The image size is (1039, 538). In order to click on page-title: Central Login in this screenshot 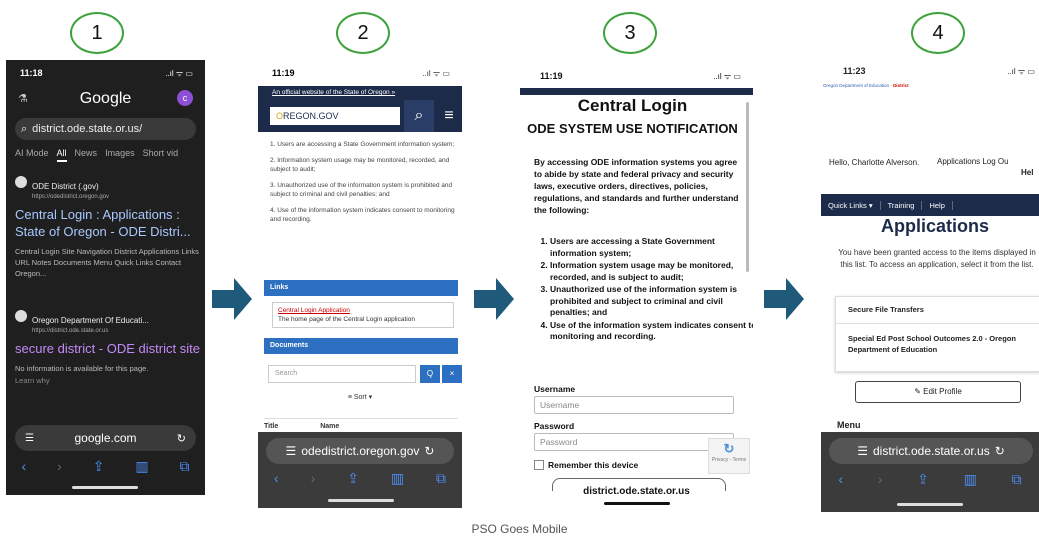, I will do `click(632, 105)`.